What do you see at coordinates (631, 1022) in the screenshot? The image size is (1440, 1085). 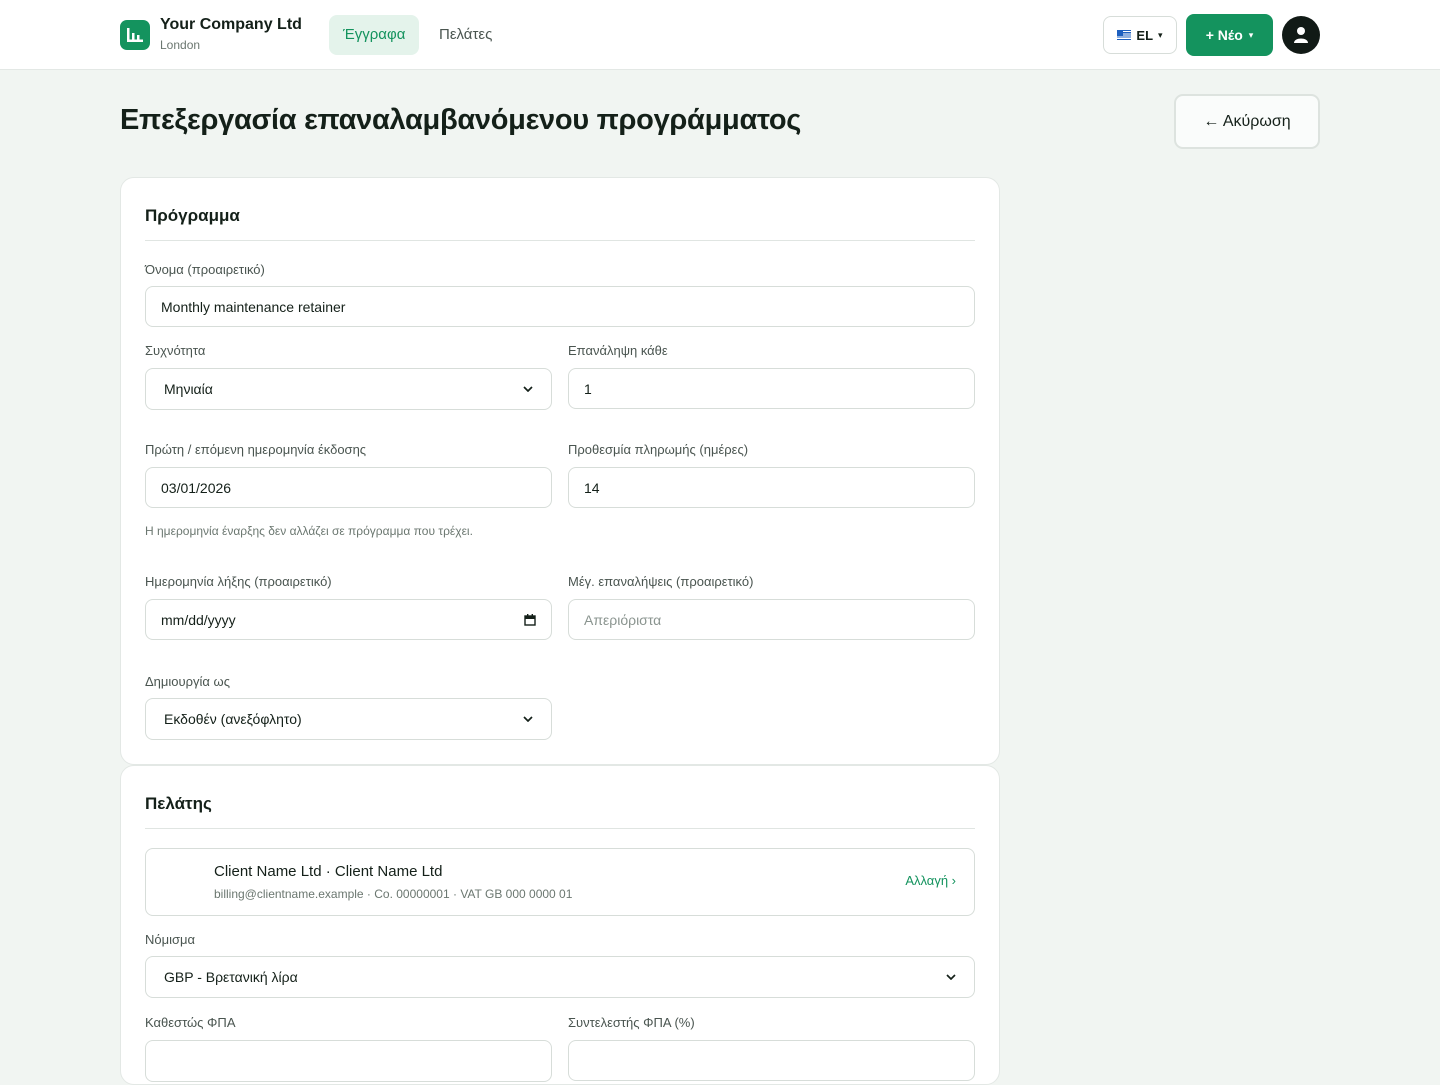 I see `vat-rate-label: Συντελεστής ΦΠΑ (%)` at bounding box center [631, 1022].